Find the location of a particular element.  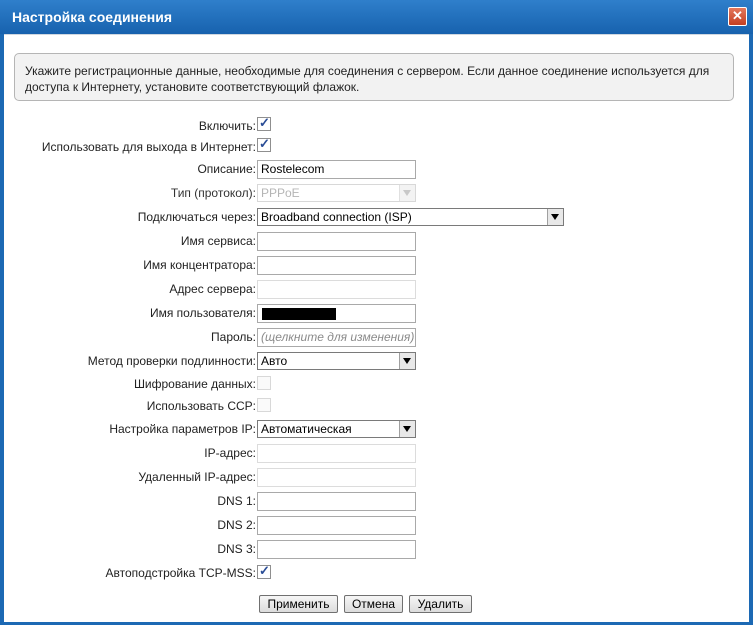

enable-label: Включить: is located at coordinates (227, 126).